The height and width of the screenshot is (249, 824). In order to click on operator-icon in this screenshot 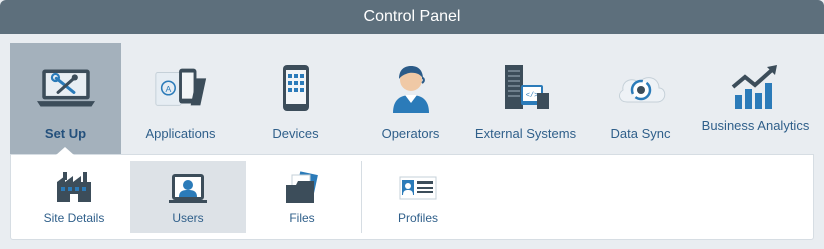, I will do `click(411, 88)`.